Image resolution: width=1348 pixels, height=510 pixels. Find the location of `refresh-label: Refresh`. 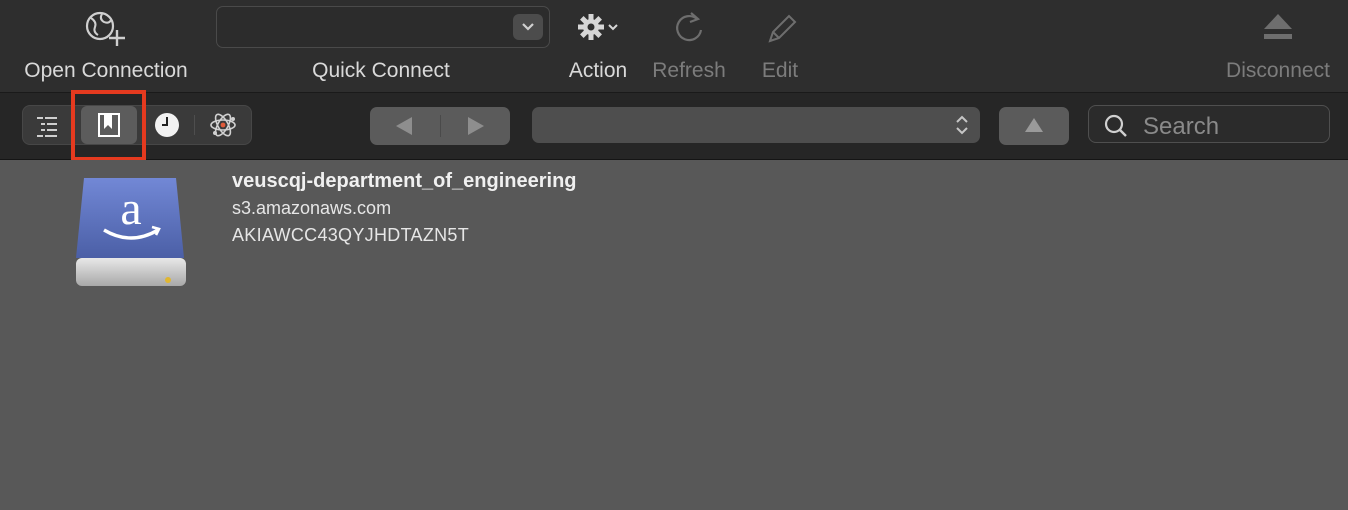

refresh-label: Refresh is located at coordinates (689, 70).